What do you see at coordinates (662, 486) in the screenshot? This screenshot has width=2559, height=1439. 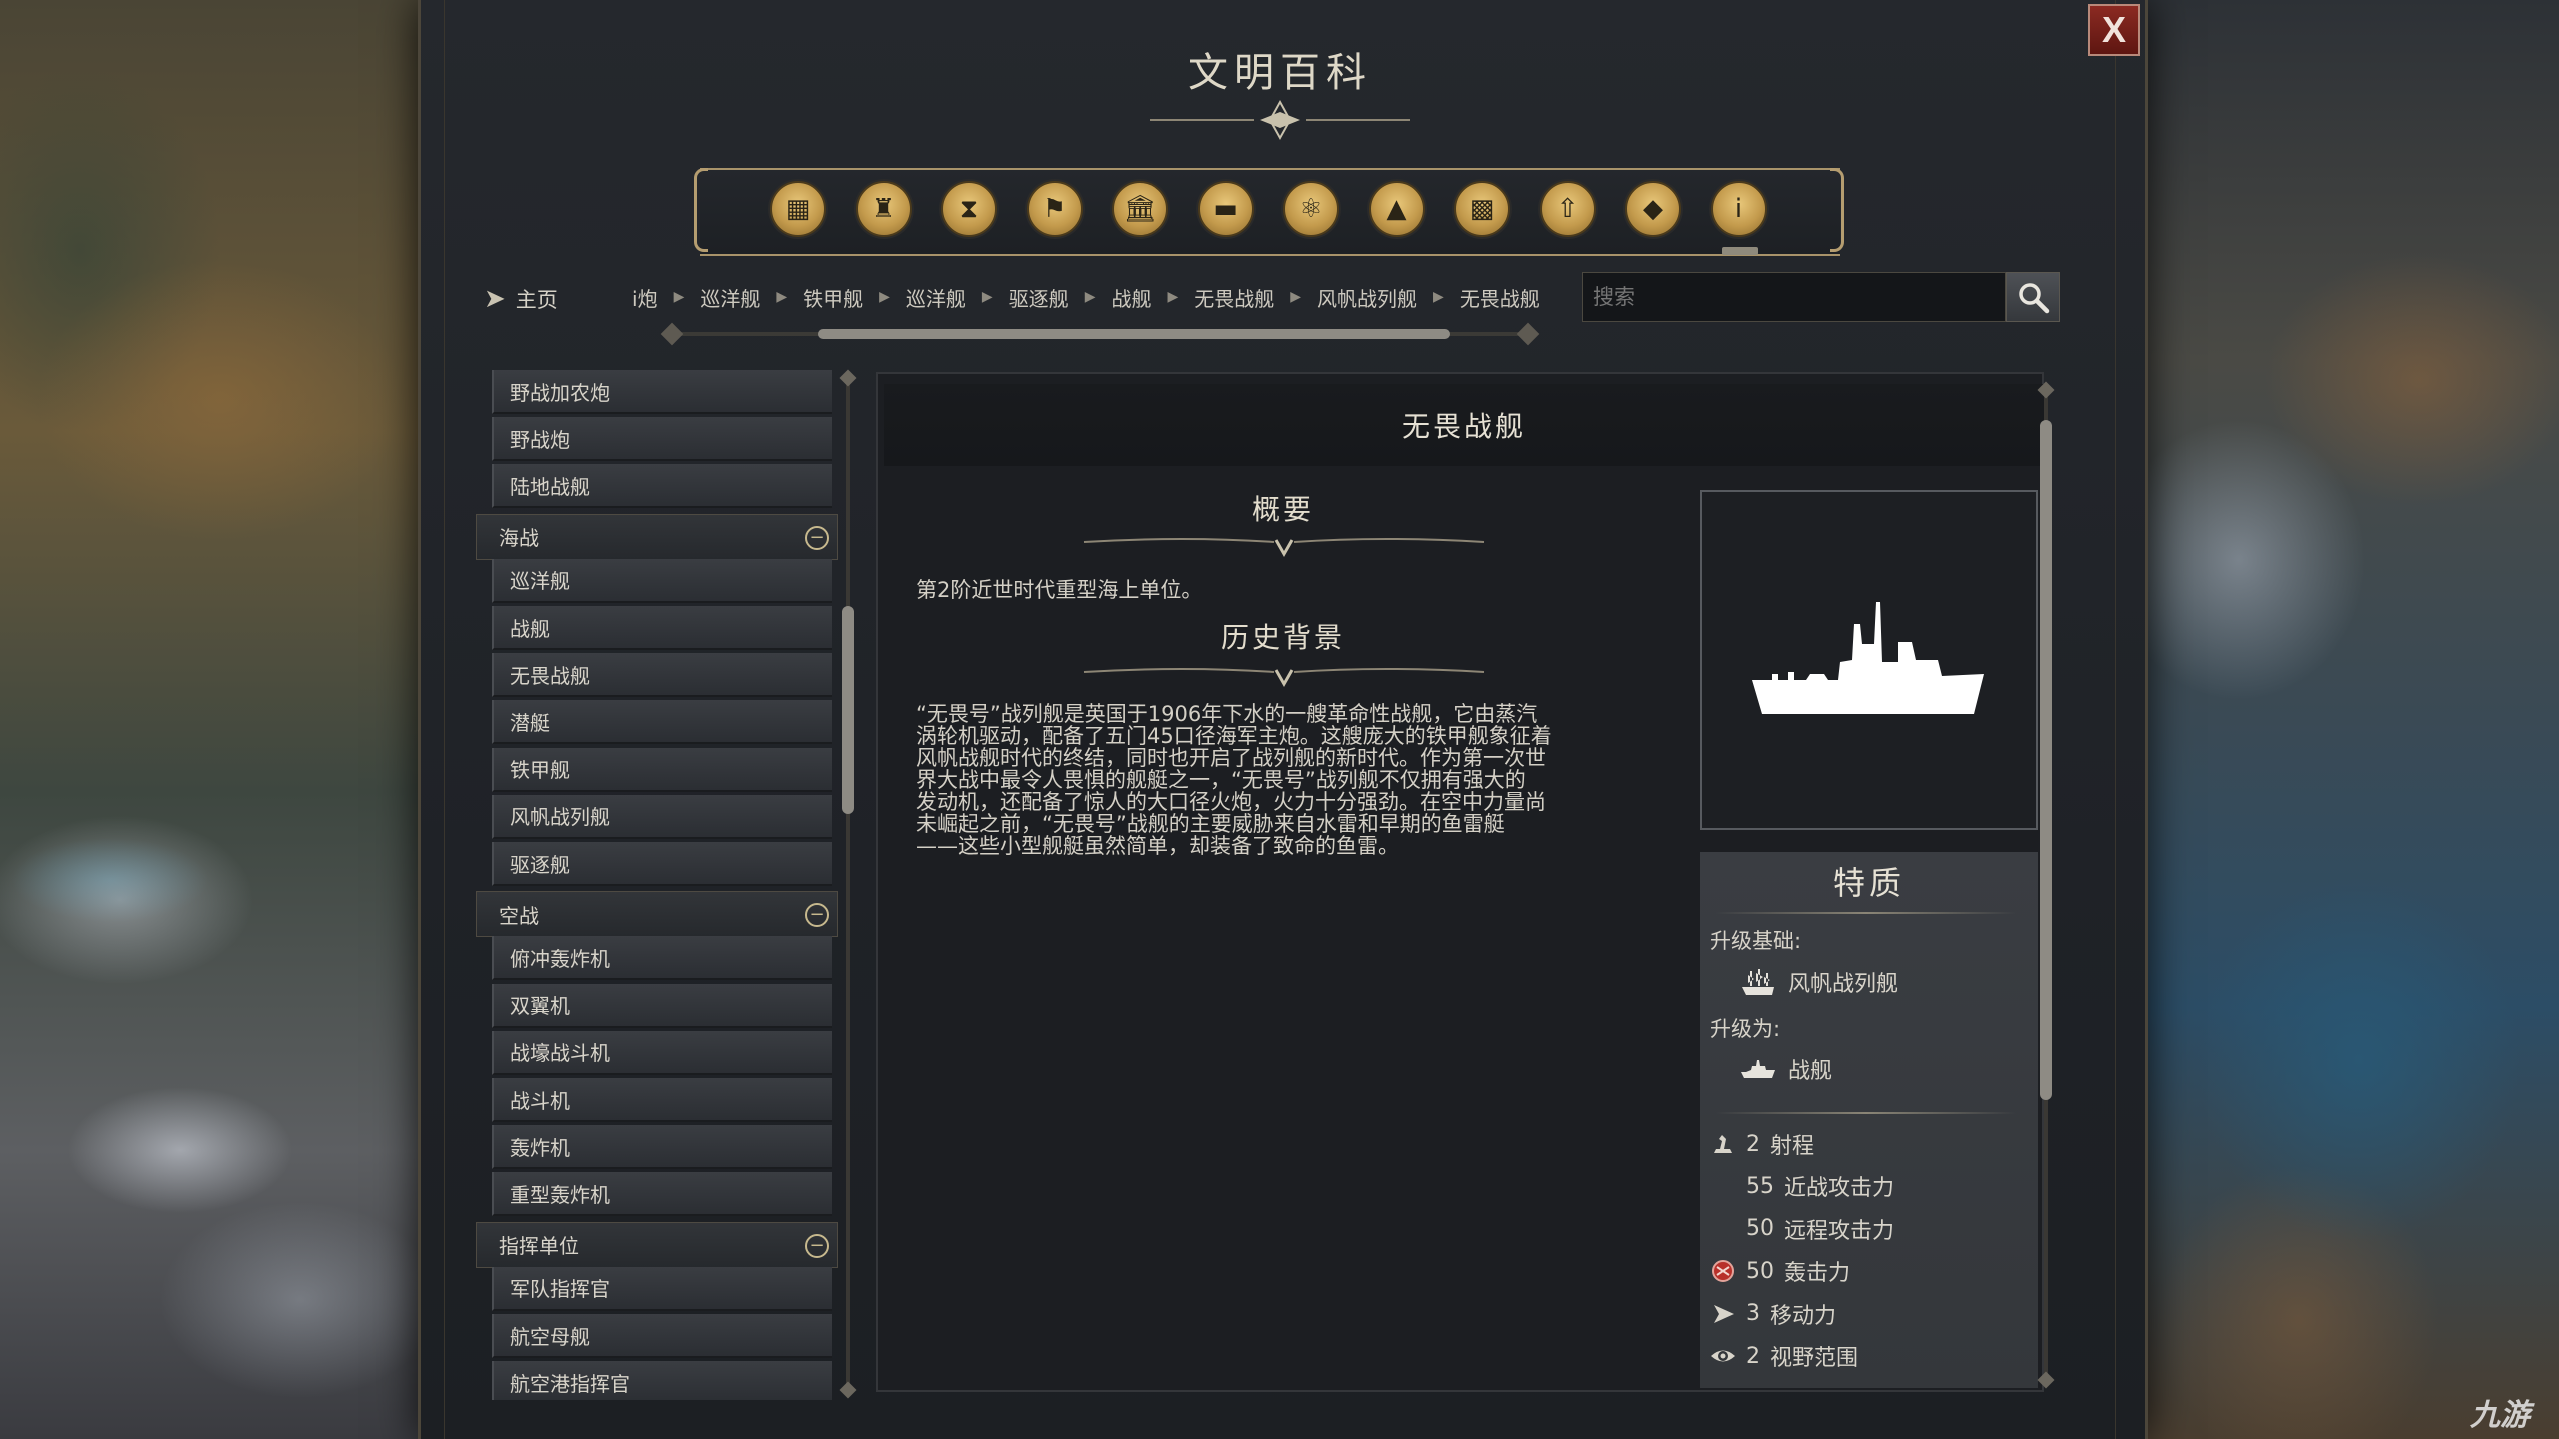 I see `list-item: 陆地战舰` at bounding box center [662, 486].